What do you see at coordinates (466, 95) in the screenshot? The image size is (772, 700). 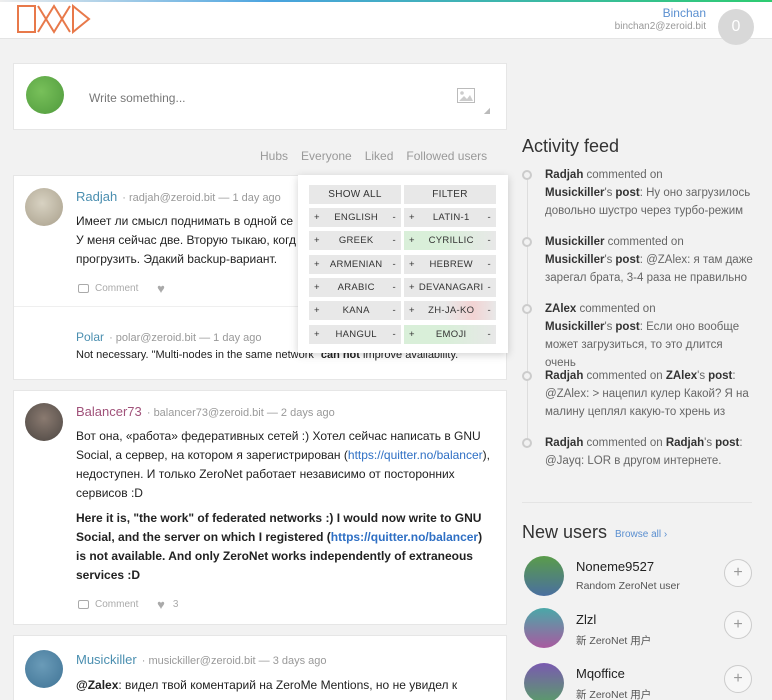 I see `image-upload-icon` at bounding box center [466, 95].